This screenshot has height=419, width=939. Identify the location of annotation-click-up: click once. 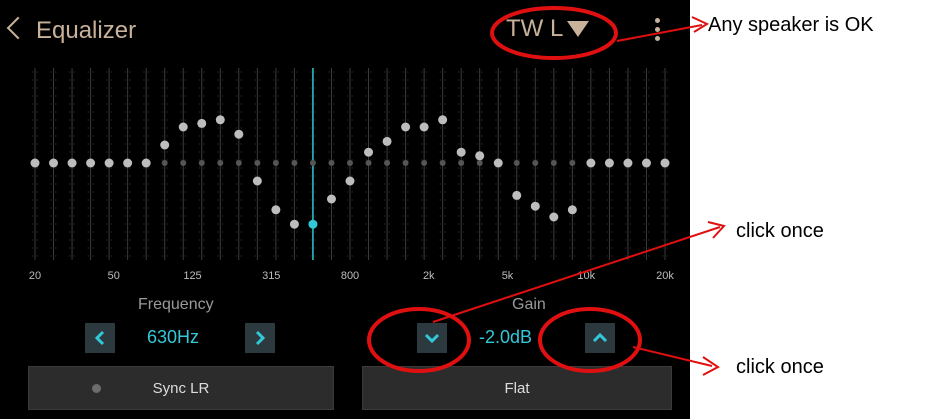
(780, 367).